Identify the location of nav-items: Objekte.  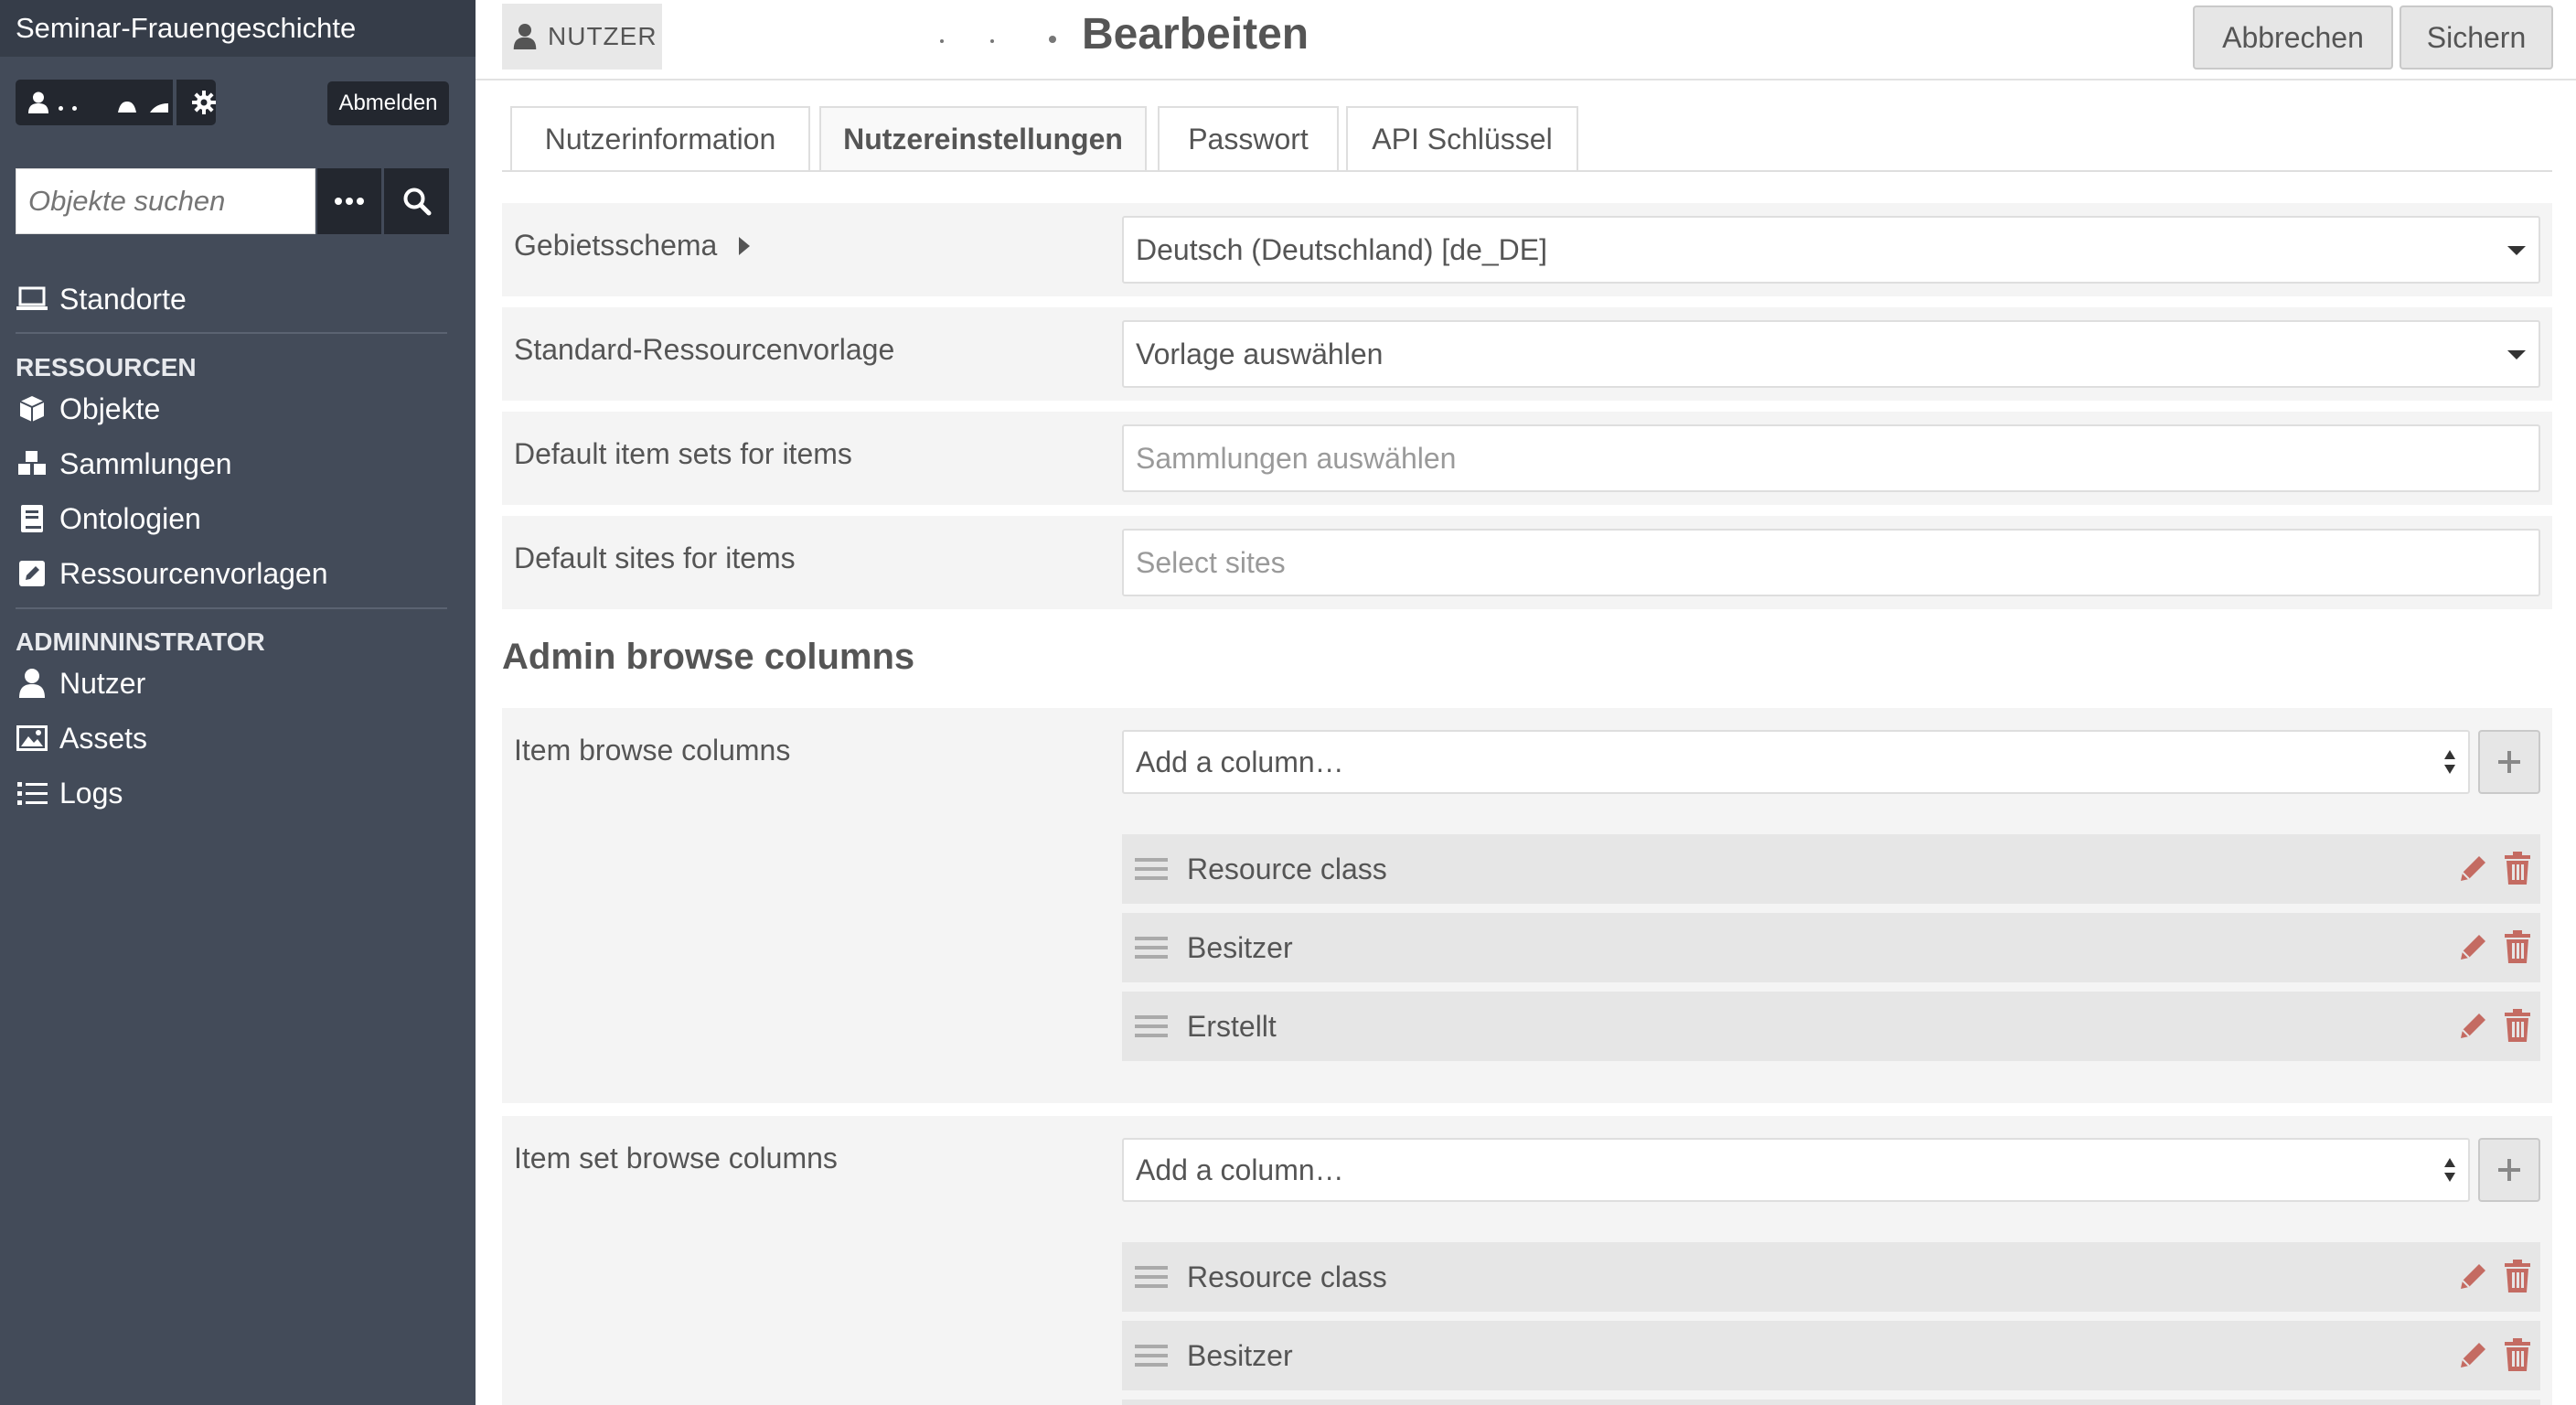
(88, 409).